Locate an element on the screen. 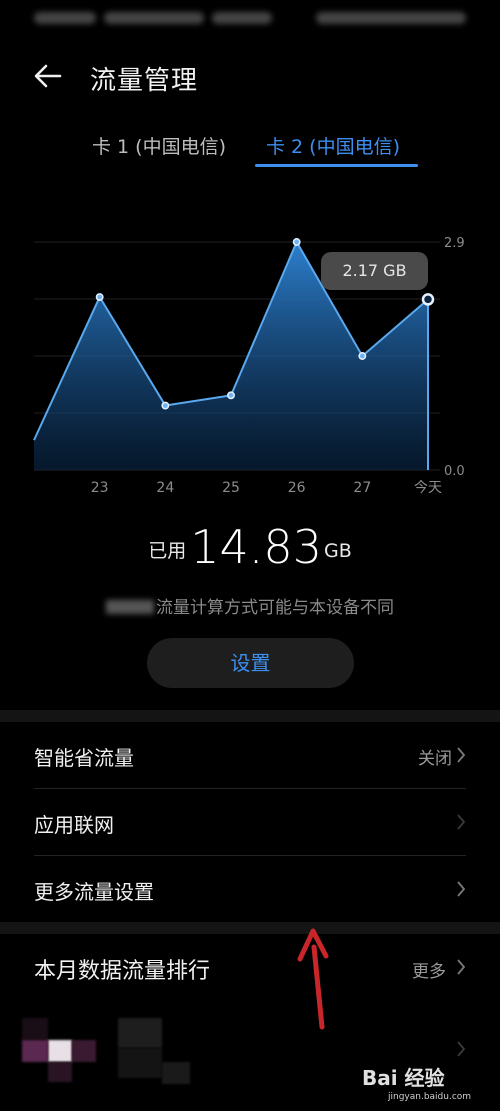 This screenshot has width=500, height=1111. x-tick-label: 27 is located at coordinates (362, 488).